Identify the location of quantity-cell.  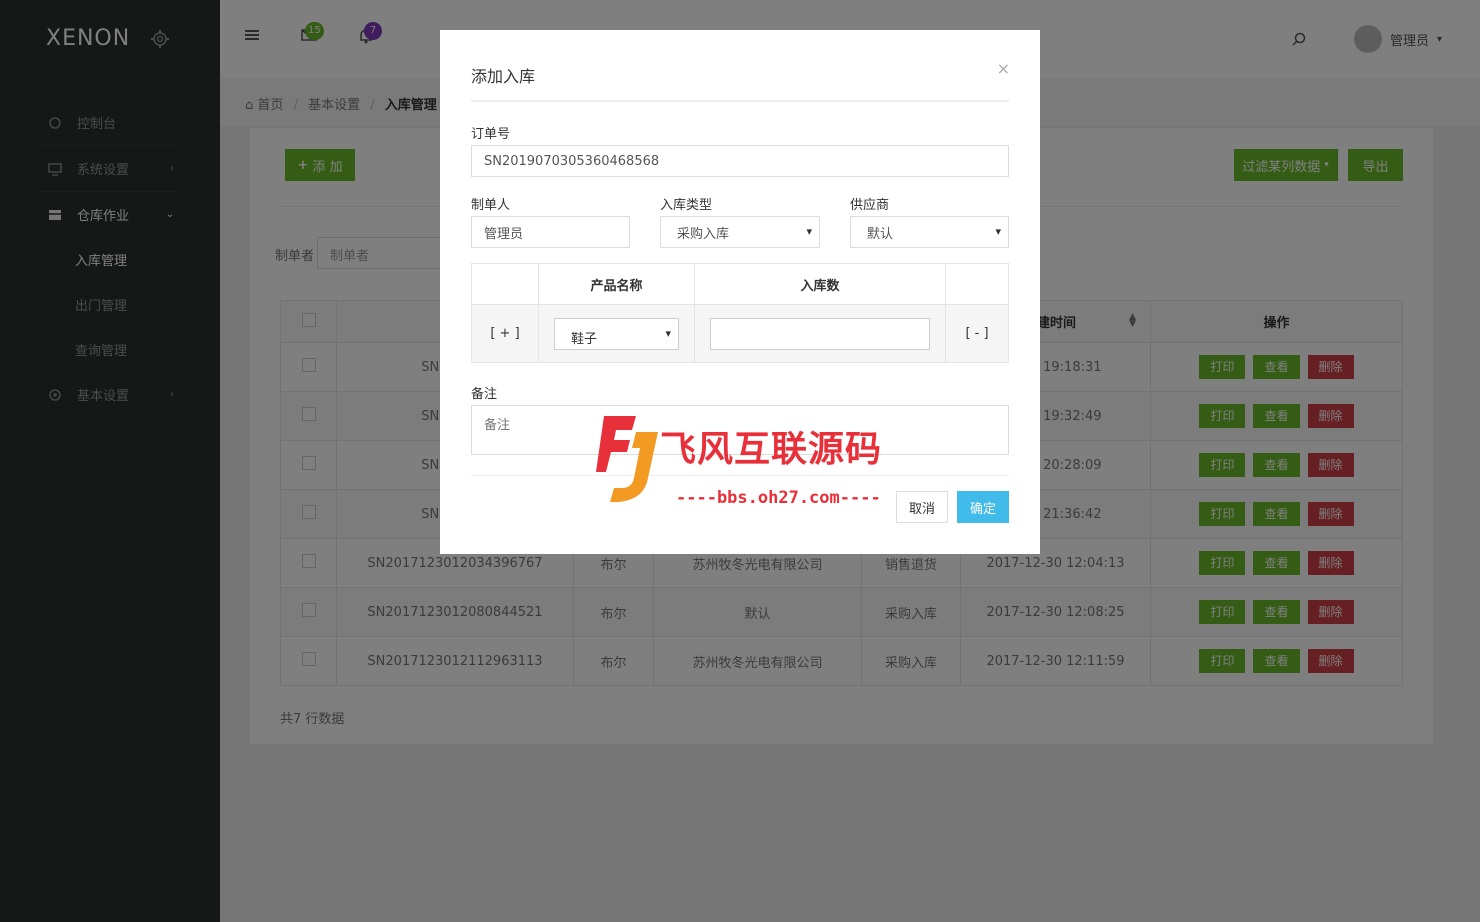
(820, 333).